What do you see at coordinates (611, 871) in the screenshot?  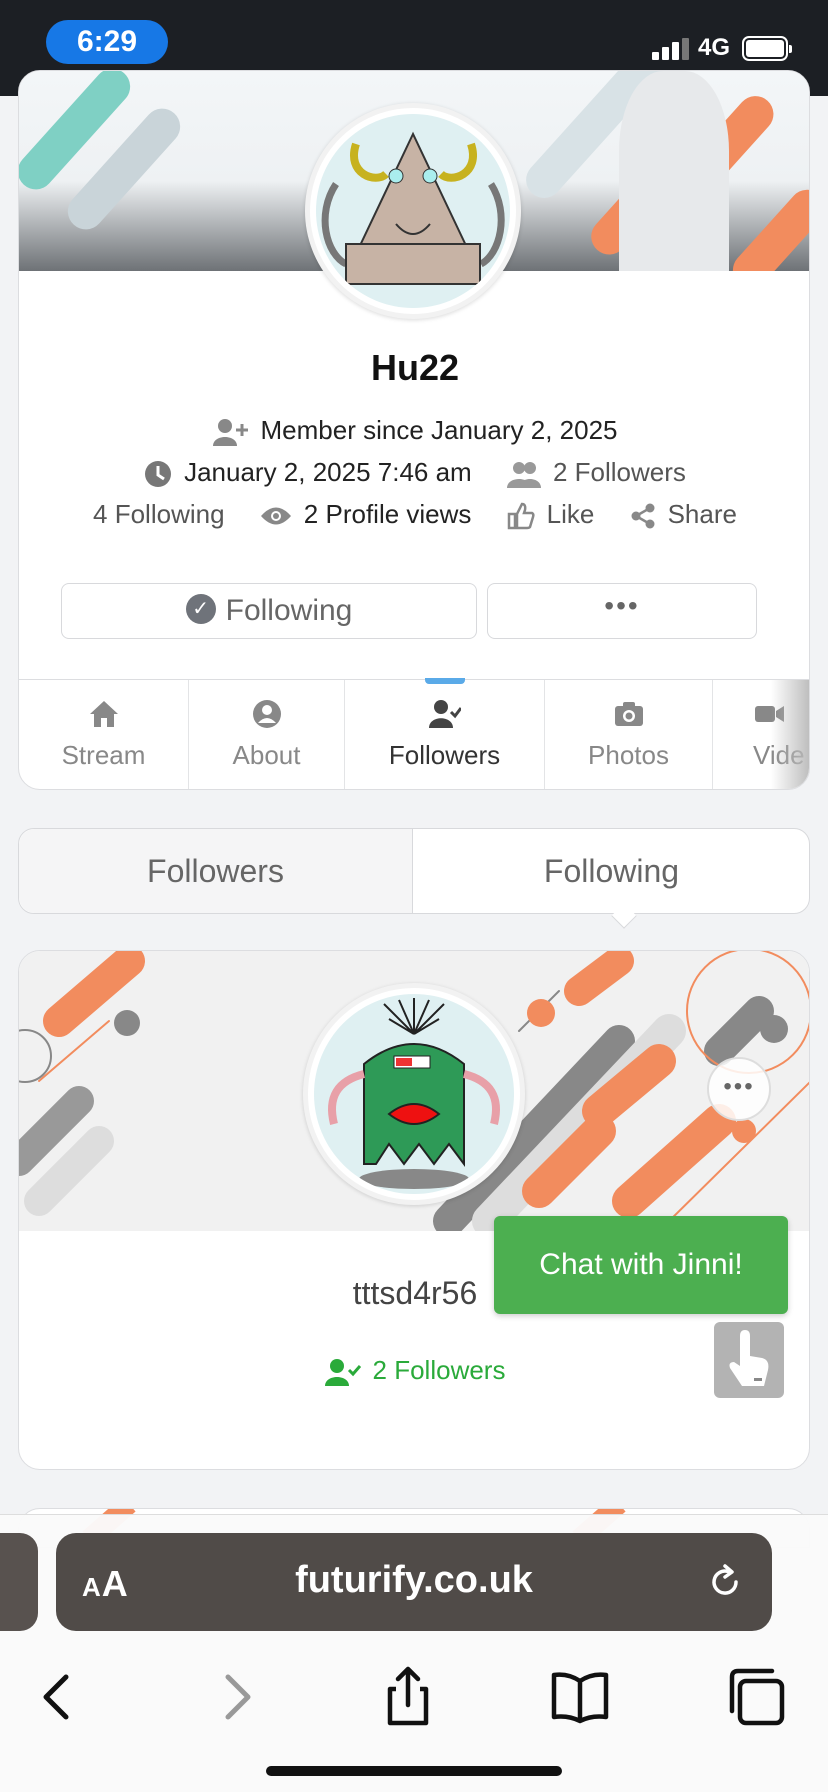 I see `segment-following: Following` at bounding box center [611, 871].